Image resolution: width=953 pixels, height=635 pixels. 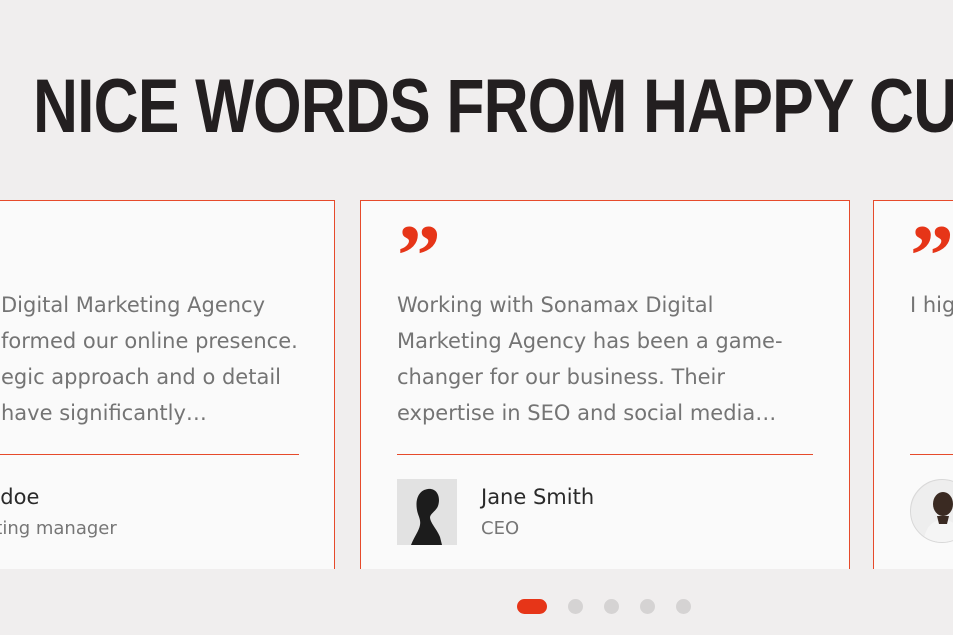 I want to click on section-heading: NICE WORDS FROM HAPPY CUSTOMERS, so click(x=493, y=106).